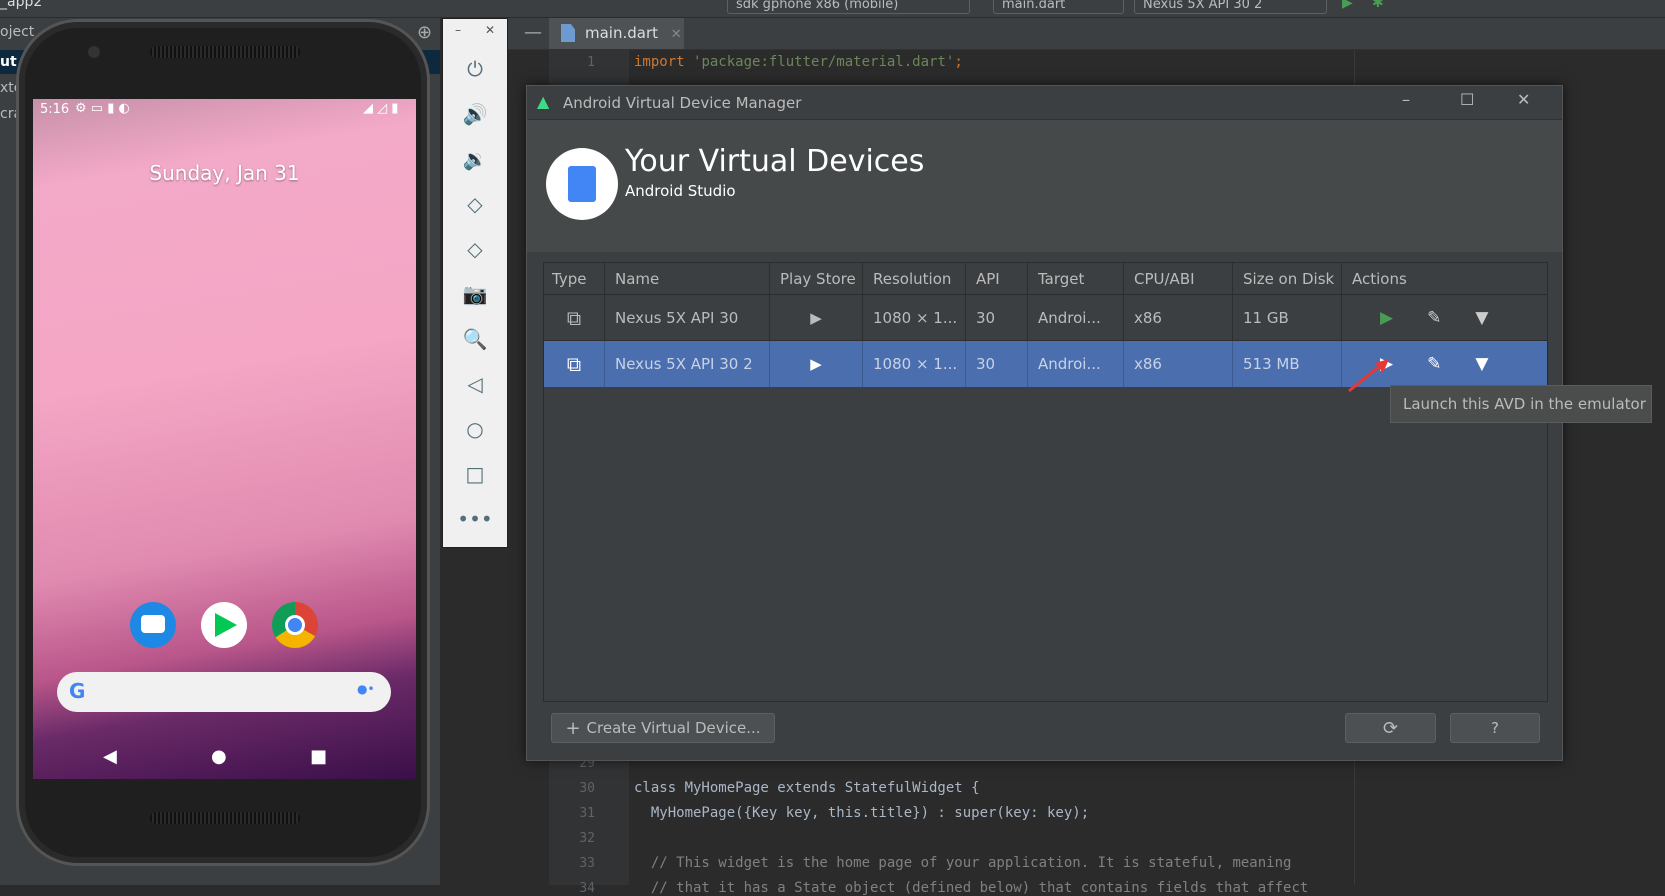 The height and width of the screenshot is (896, 1665). What do you see at coordinates (587, 788) in the screenshot?
I see `line-number: 30` at bounding box center [587, 788].